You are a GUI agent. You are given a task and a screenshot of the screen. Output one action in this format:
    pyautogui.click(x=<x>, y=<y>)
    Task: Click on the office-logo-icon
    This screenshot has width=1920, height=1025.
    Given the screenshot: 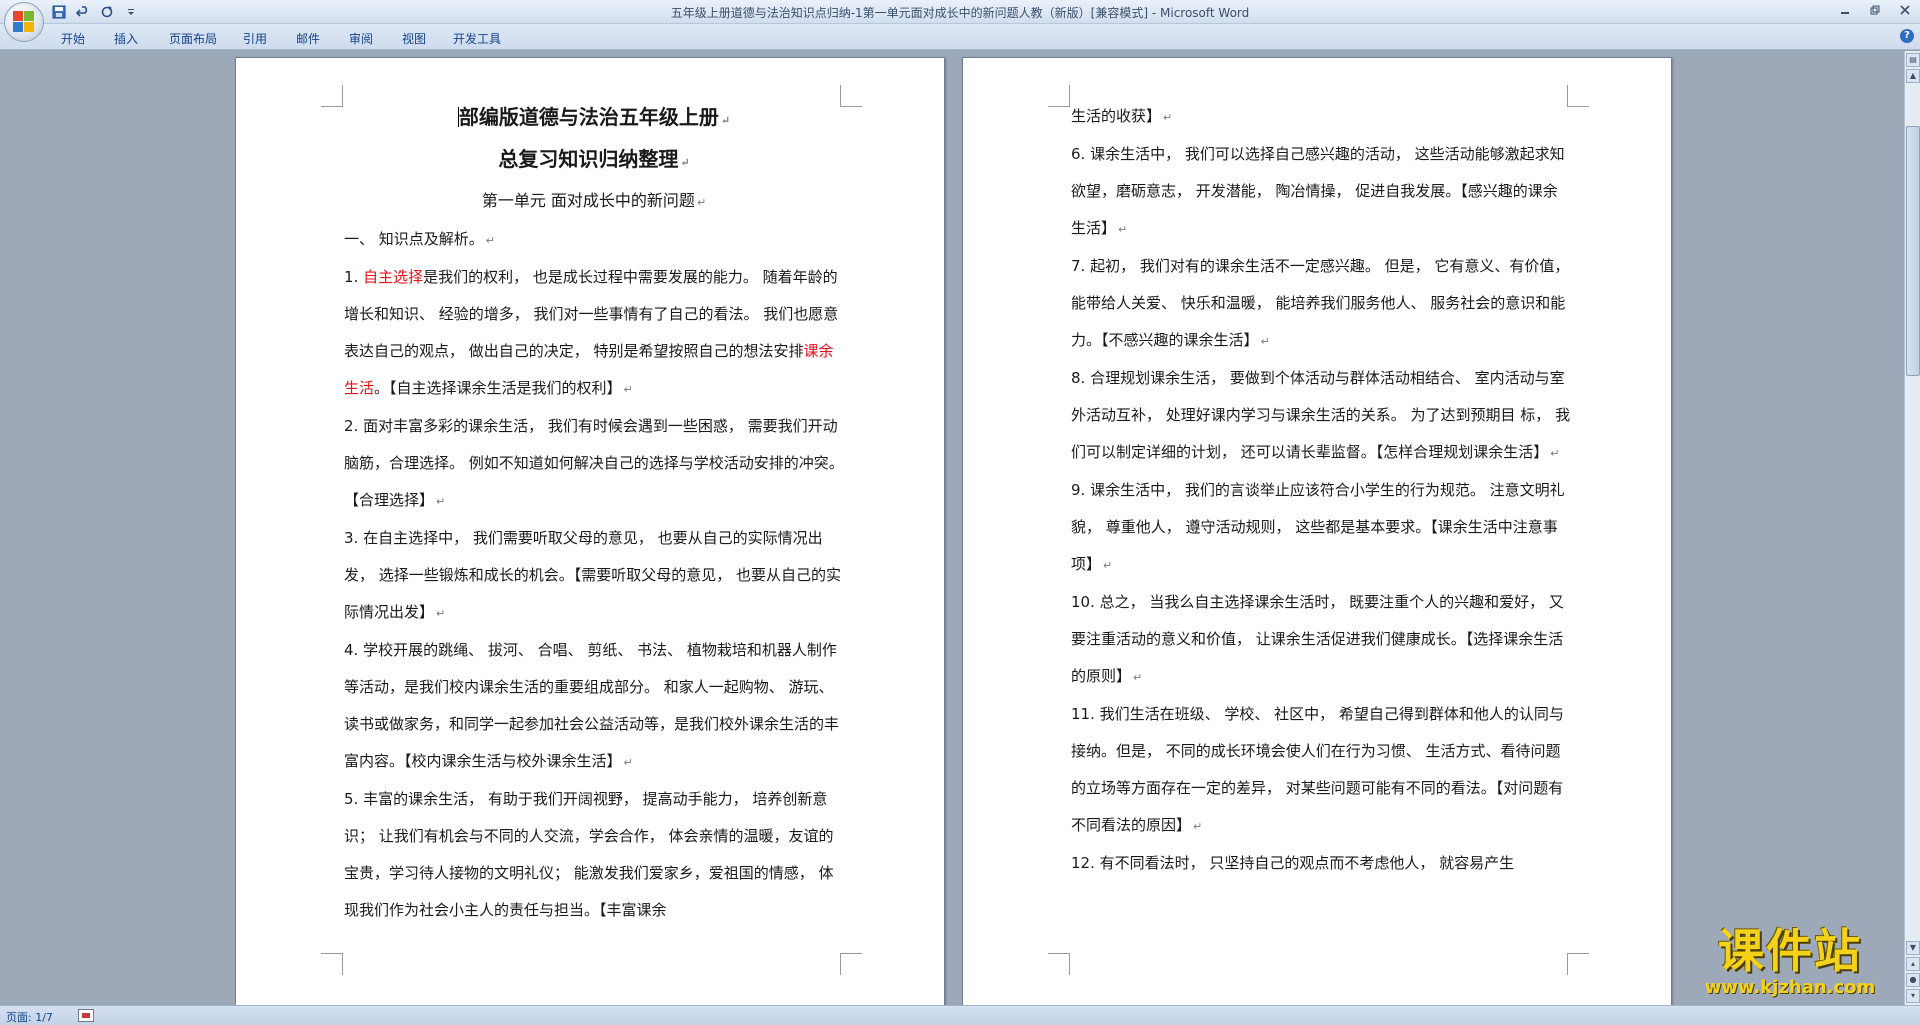 What is the action you would take?
    pyautogui.click(x=24, y=22)
    